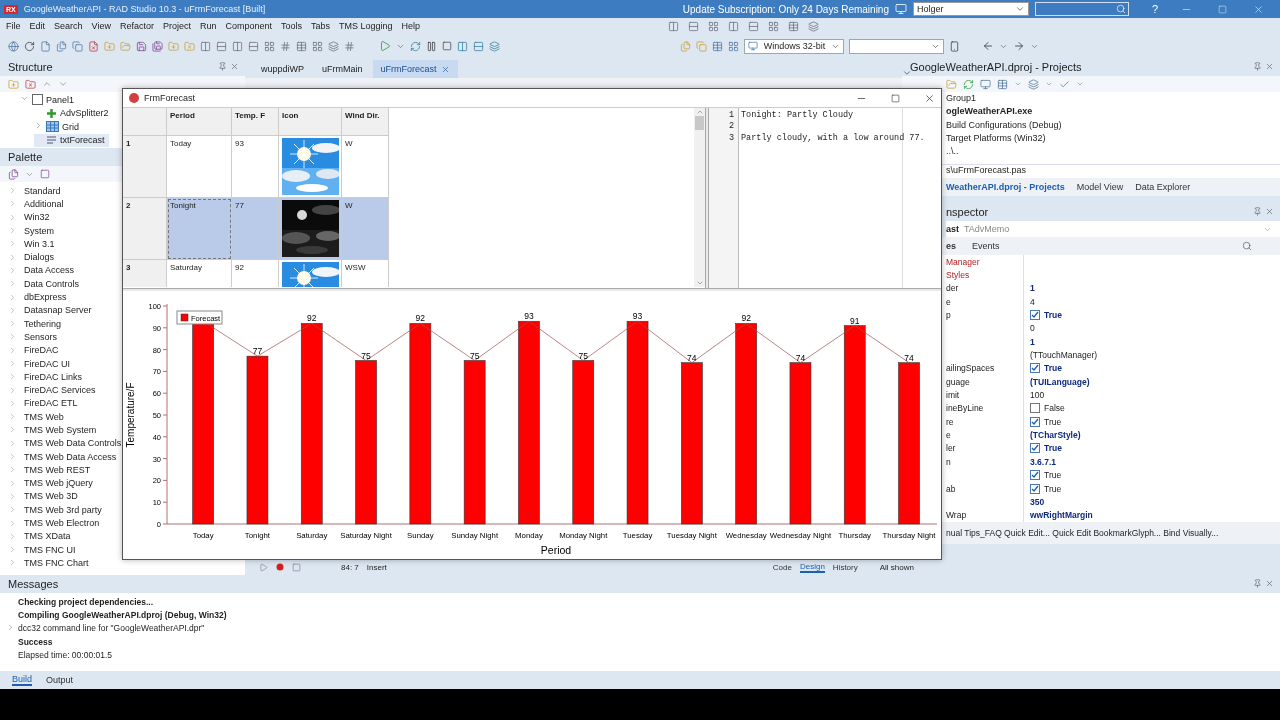 This screenshot has width=1280, height=720. I want to click on project-tree-node: Group1, so click(961, 100).